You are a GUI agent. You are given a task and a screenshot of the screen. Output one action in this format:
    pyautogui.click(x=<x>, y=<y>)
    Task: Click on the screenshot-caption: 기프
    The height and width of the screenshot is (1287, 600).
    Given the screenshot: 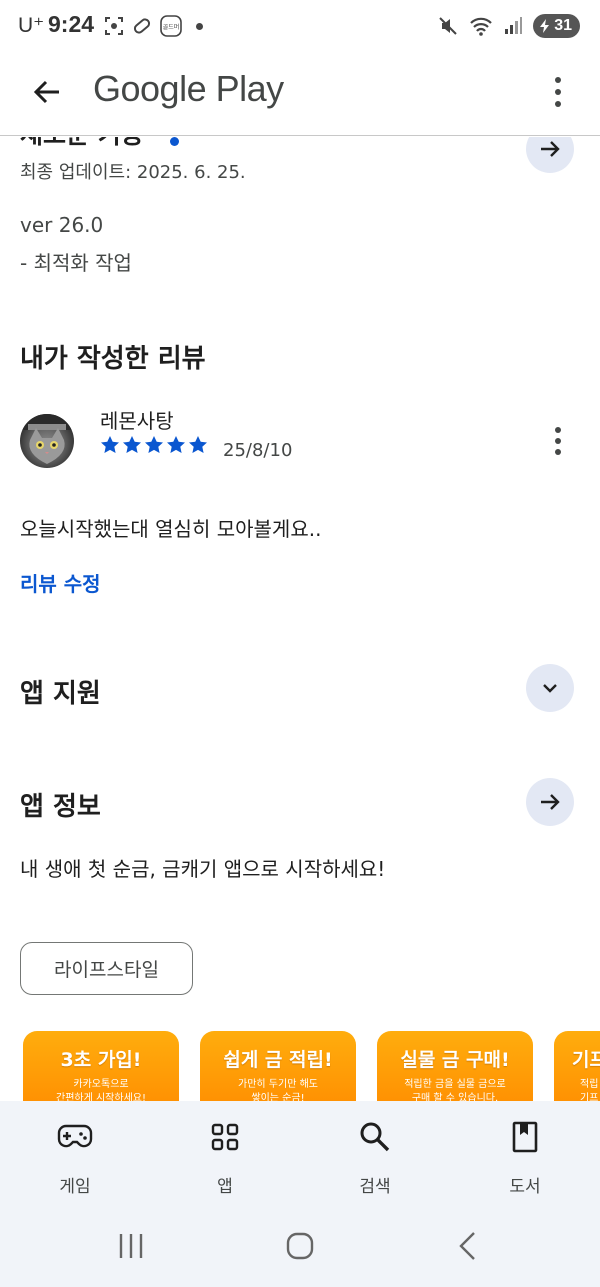 What is the action you would take?
    pyautogui.click(x=589, y=1097)
    